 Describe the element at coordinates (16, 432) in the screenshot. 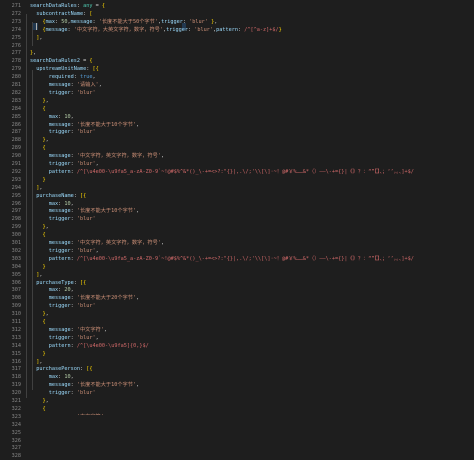

I see `line-number: 325` at that location.